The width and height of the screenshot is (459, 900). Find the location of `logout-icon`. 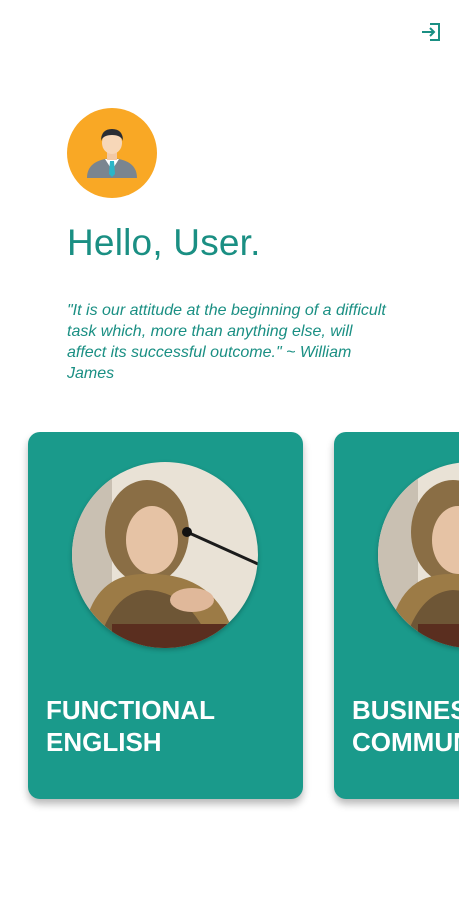

logout-icon is located at coordinates (431, 32).